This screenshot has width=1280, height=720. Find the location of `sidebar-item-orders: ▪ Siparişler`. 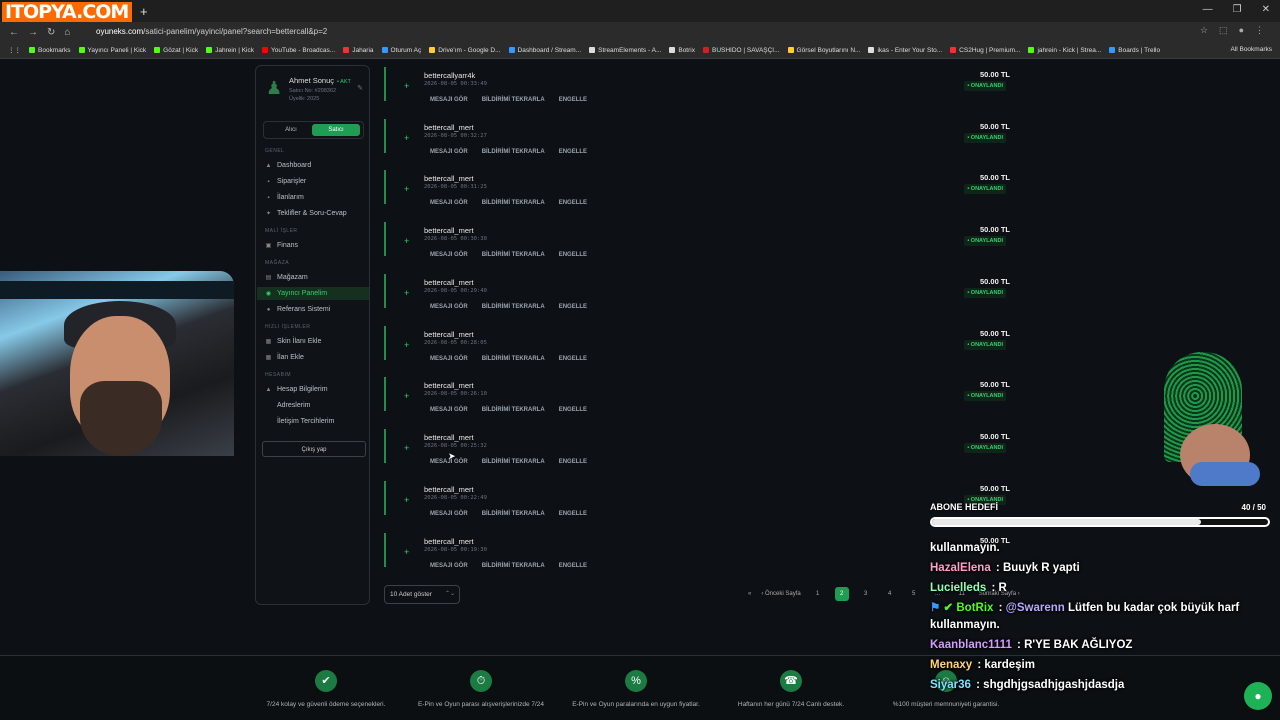

sidebar-item-orders: ▪ Siparişler is located at coordinates (317, 181).